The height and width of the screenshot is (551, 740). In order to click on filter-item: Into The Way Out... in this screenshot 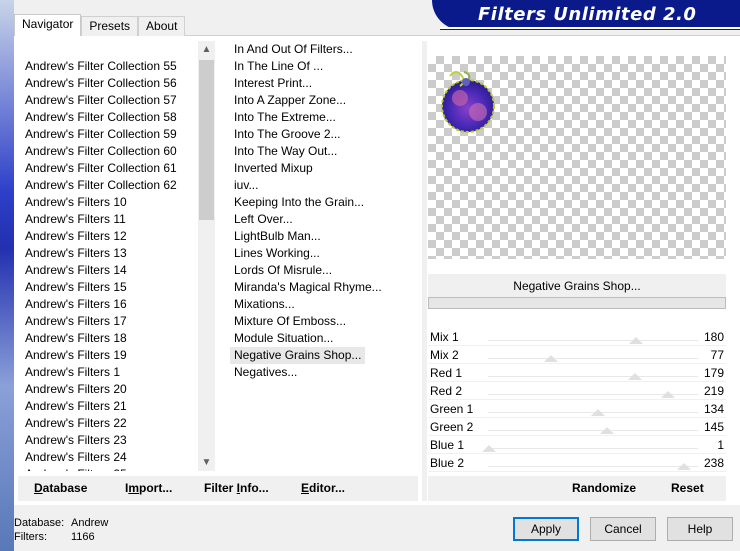, I will do `click(285, 151)`.